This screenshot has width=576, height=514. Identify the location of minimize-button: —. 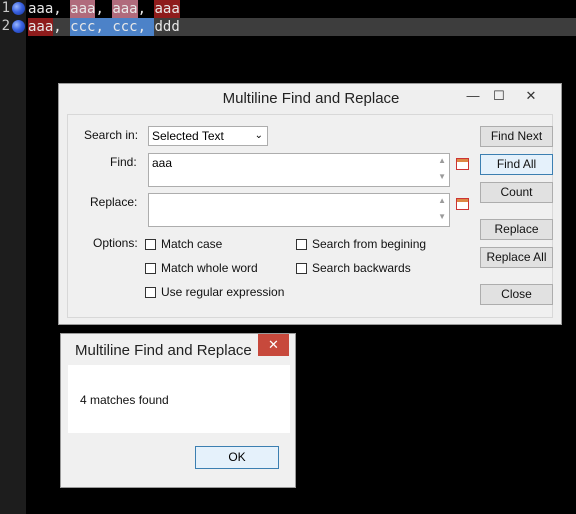
(473, 95).